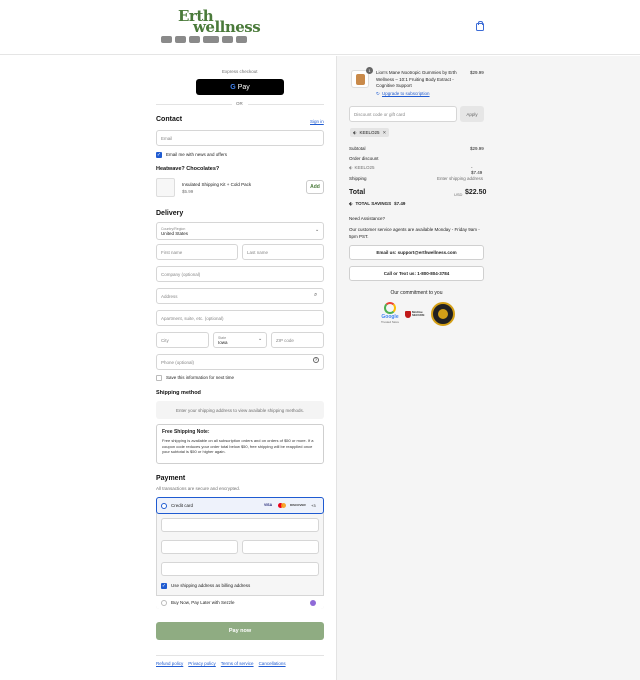  Describe the element at coordinates (480, 26) in the screenshot. I see `shopping-bag-icon` at that location.